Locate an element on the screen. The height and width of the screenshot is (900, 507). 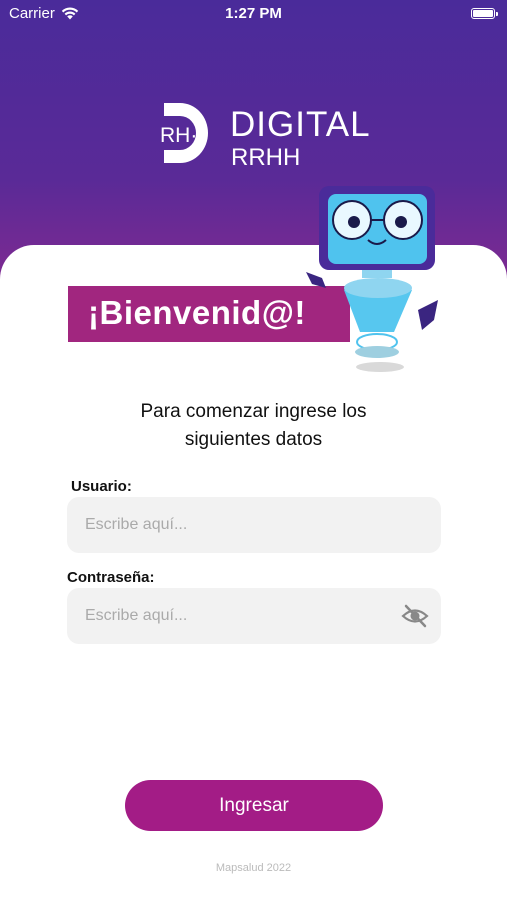
password-field is located at coordinates (254, 616).